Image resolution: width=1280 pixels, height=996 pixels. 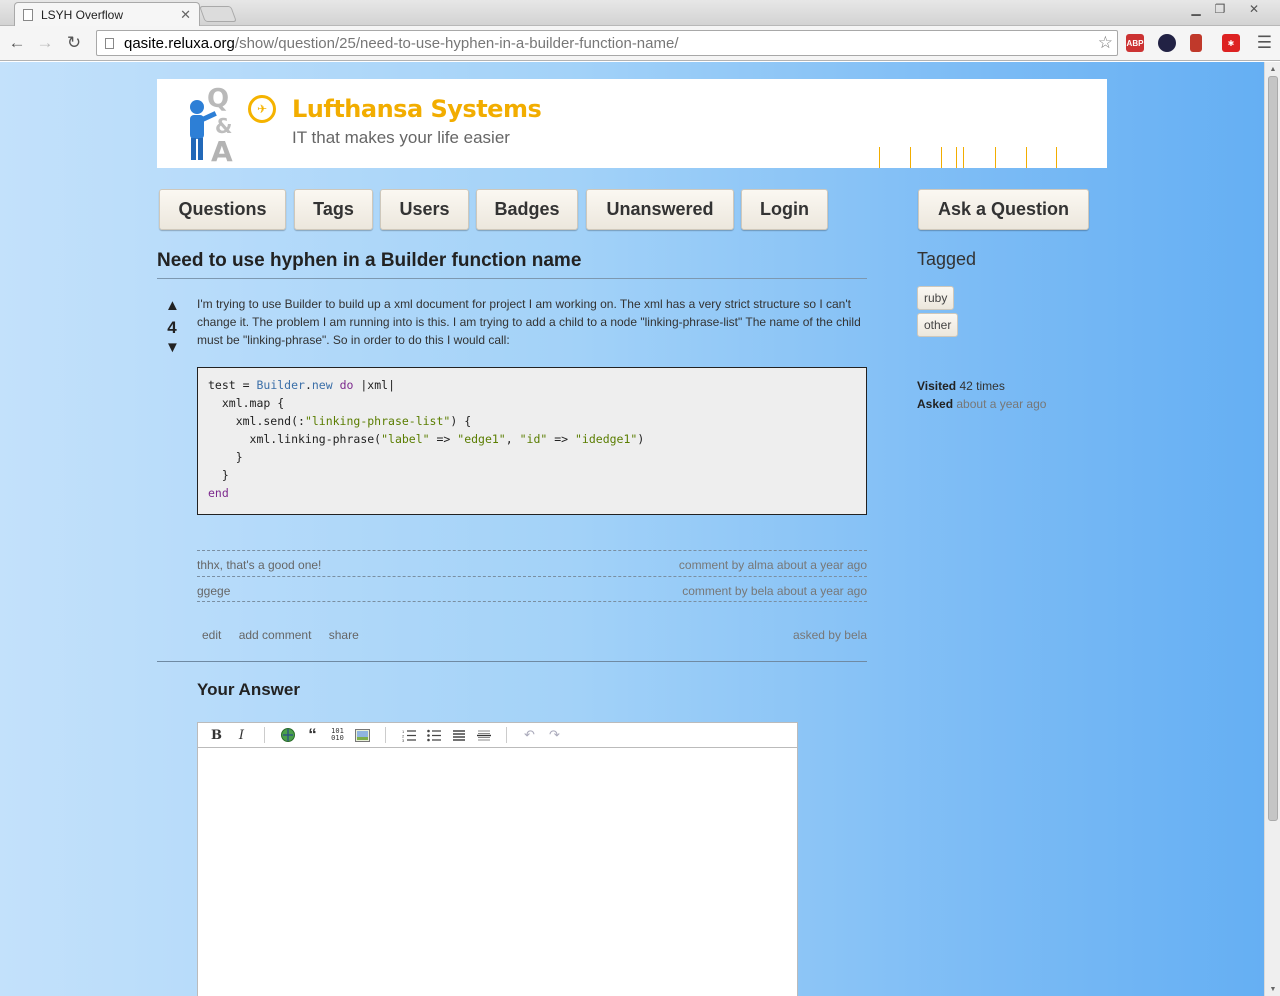 What do you see at coordinates (179, 43) in the screenshot?
I see `url-host: qasite.reluxa.org` at bounding box center [179, 43].